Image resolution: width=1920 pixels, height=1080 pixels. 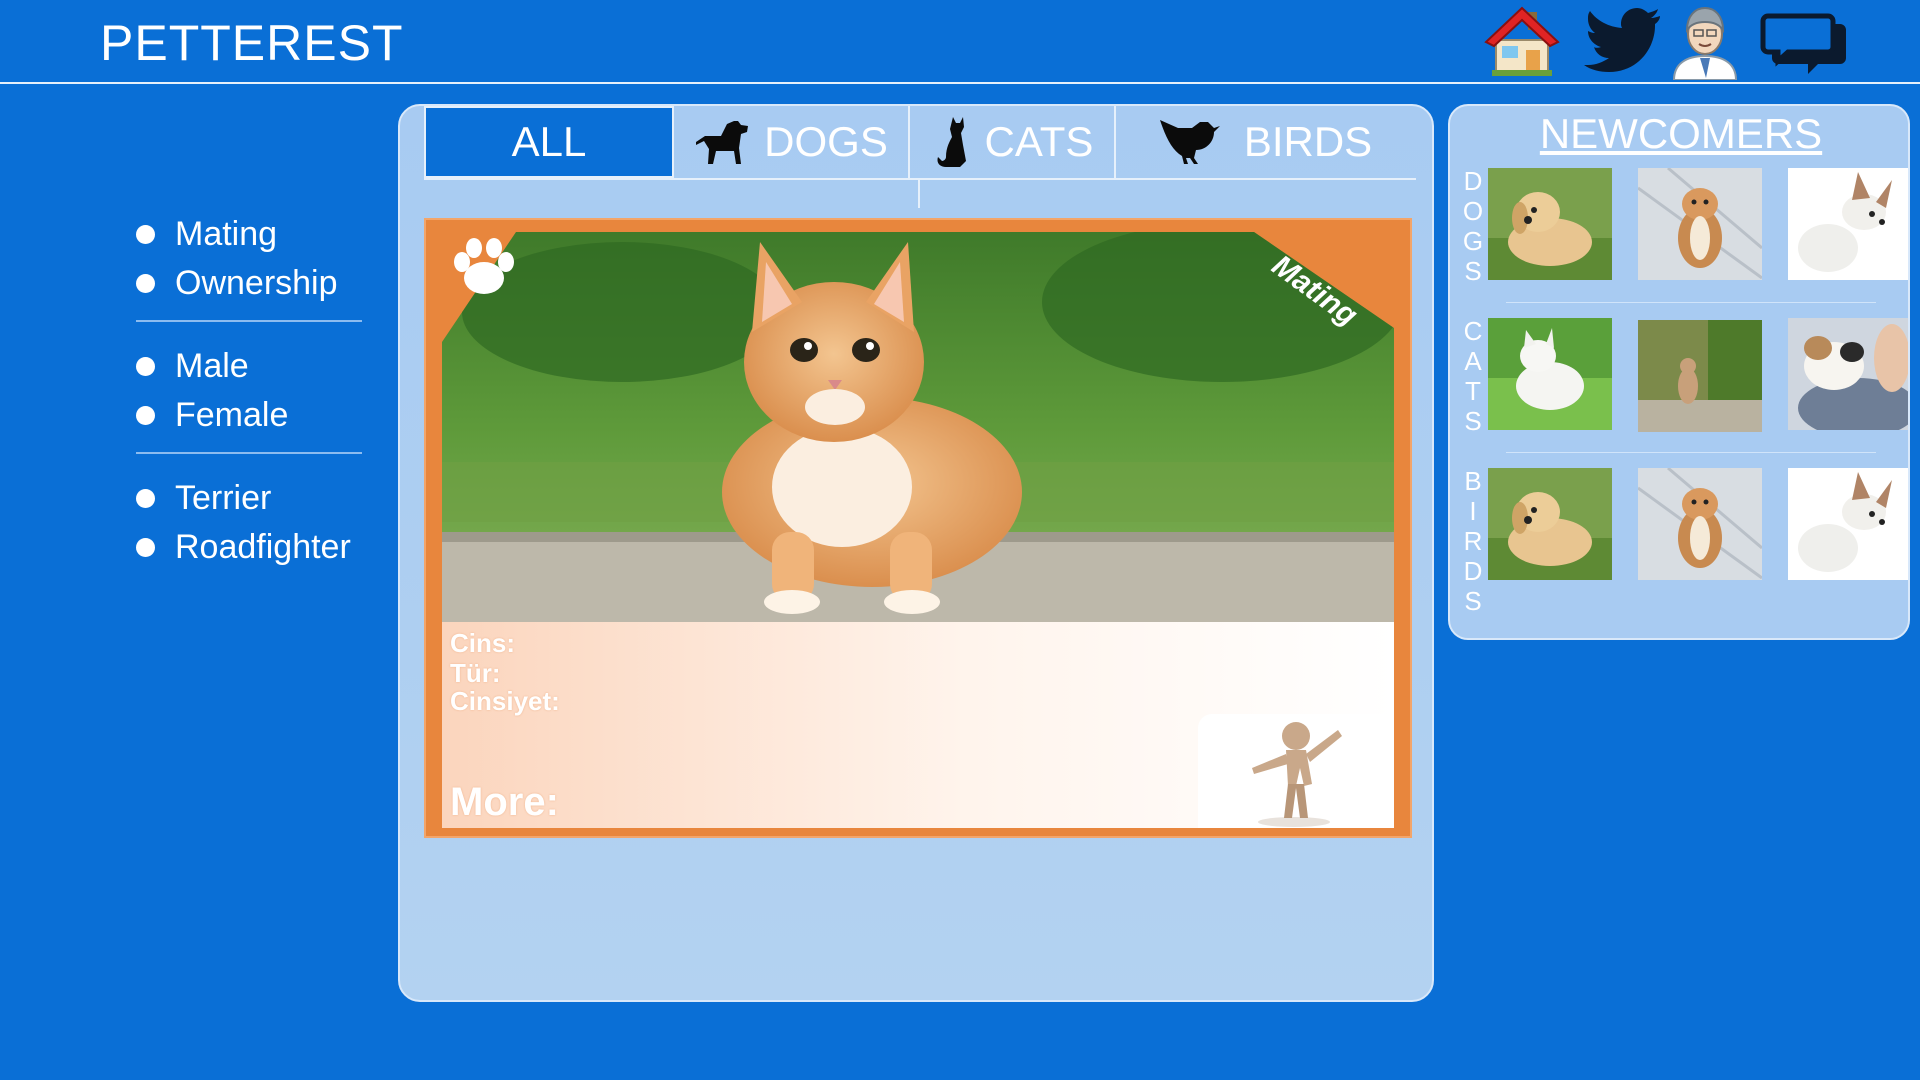 I want to click on filter-group-purpose: Mating Ownership, so click(x=249, y=266).